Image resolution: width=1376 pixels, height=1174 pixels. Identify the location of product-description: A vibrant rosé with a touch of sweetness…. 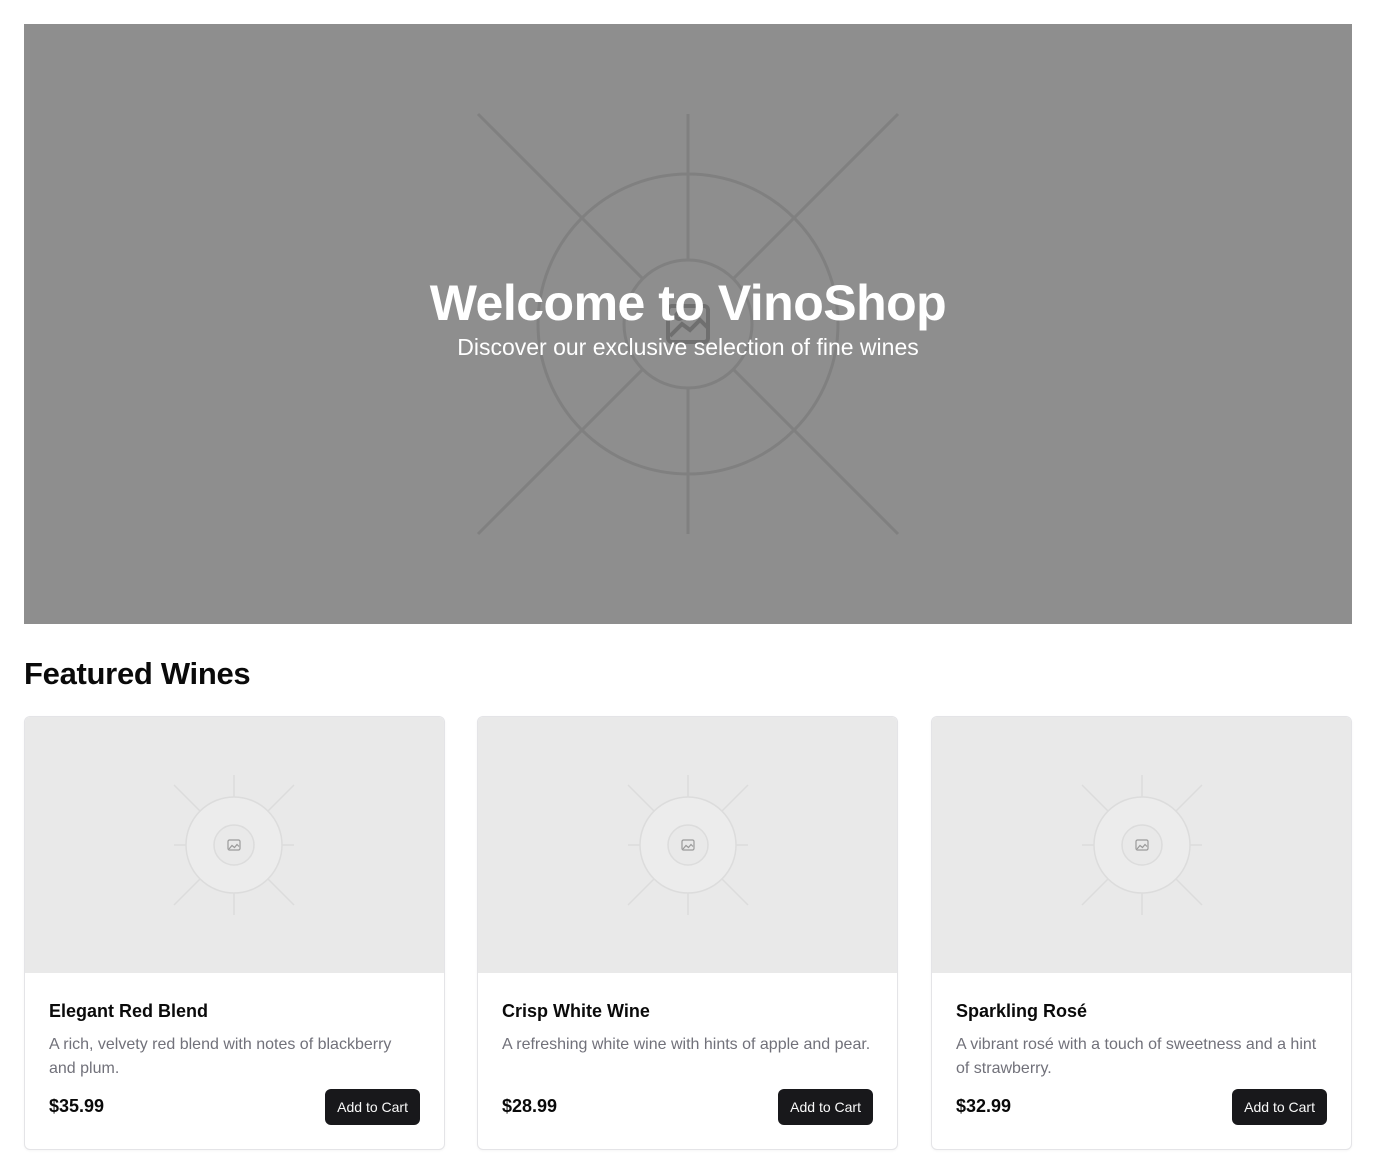
(1136, 1056).